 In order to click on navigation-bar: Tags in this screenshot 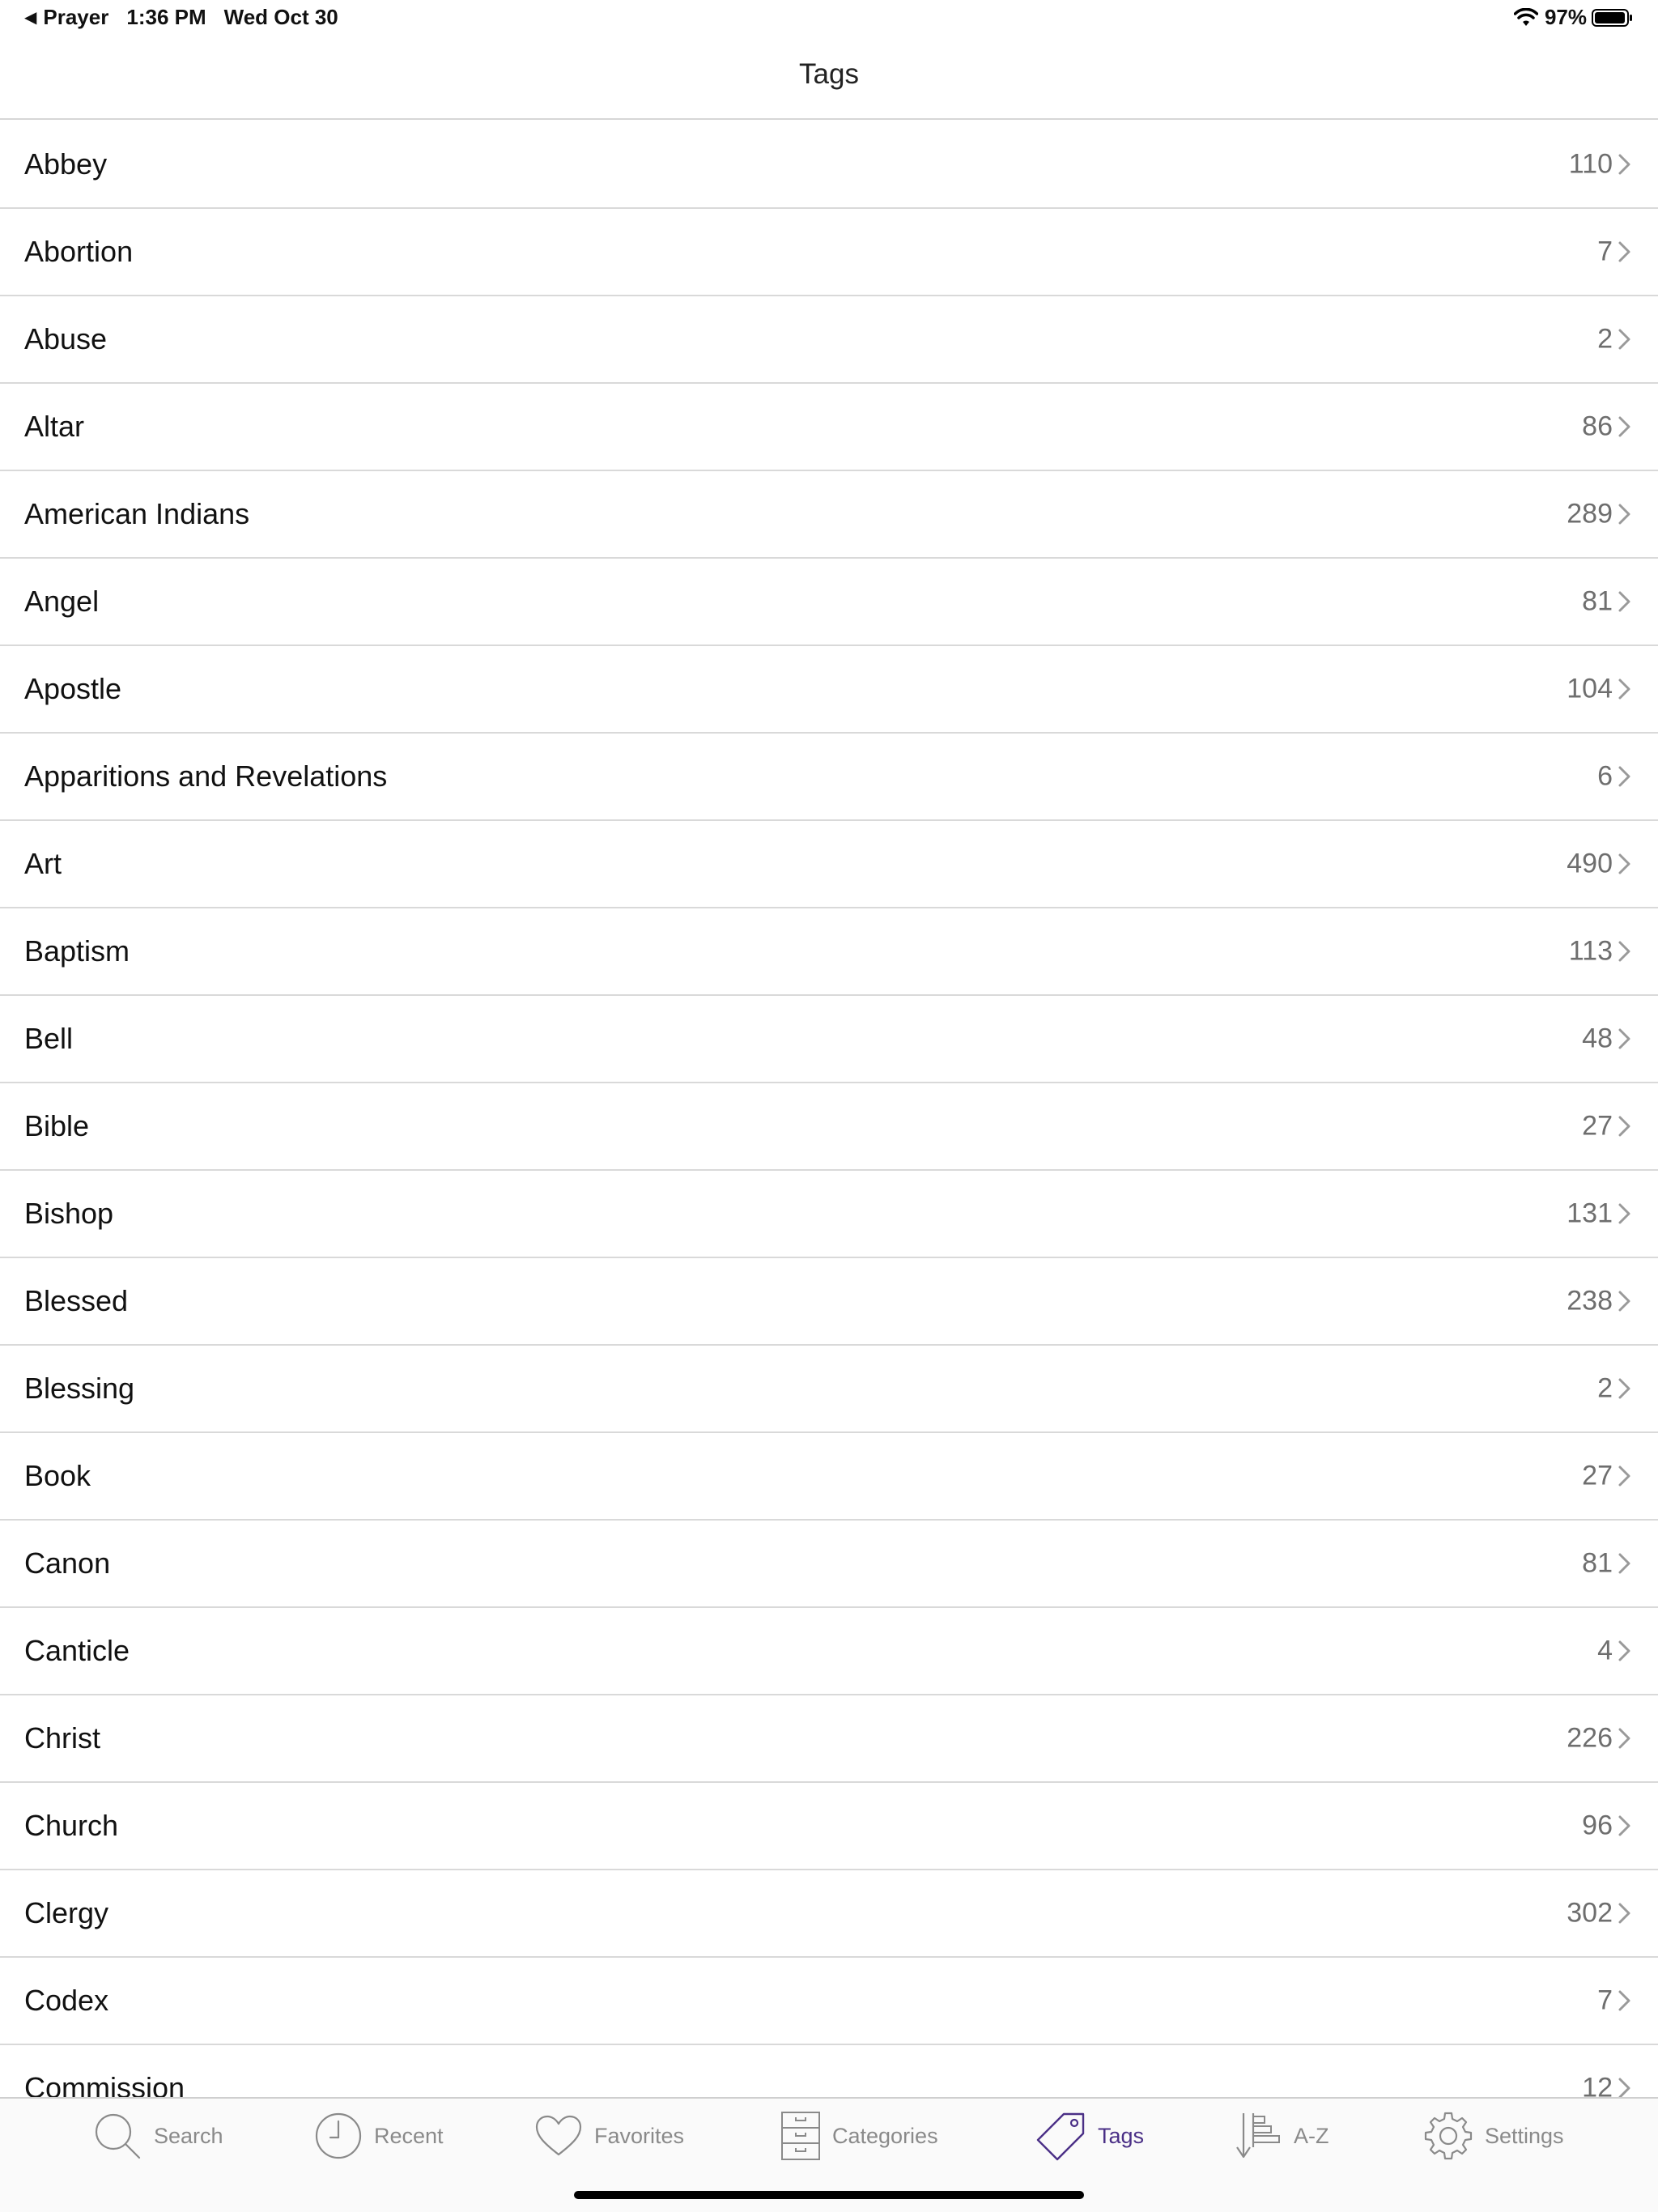, I will do `click(829, 78)`.